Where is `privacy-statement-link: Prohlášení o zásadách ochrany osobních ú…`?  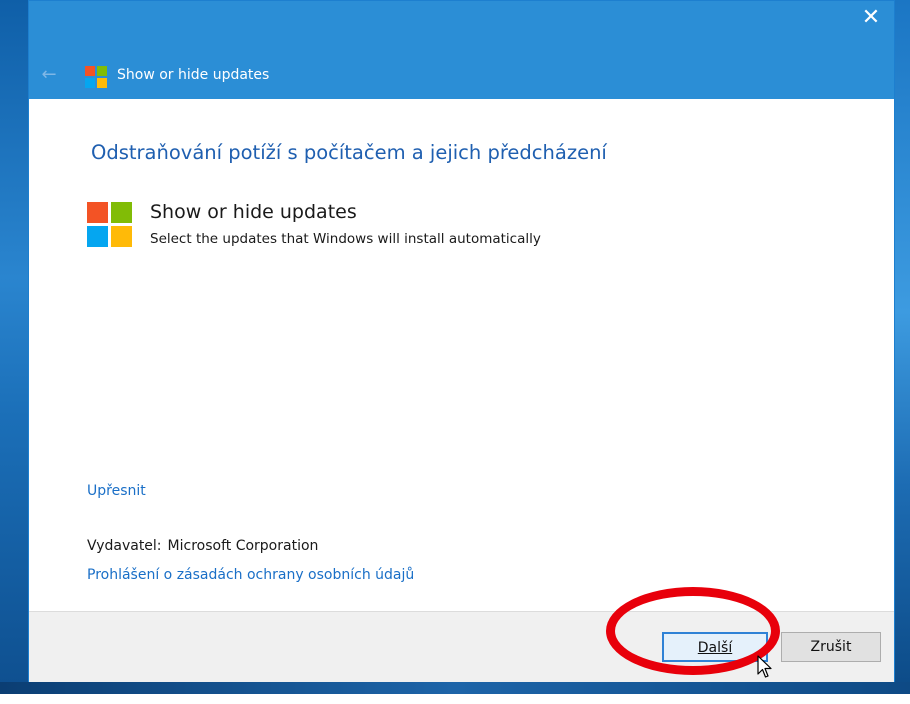
privacy-statement-link: Prohlášení o zásadách ochrany osobních ú… is located at coordinates (250, 575).